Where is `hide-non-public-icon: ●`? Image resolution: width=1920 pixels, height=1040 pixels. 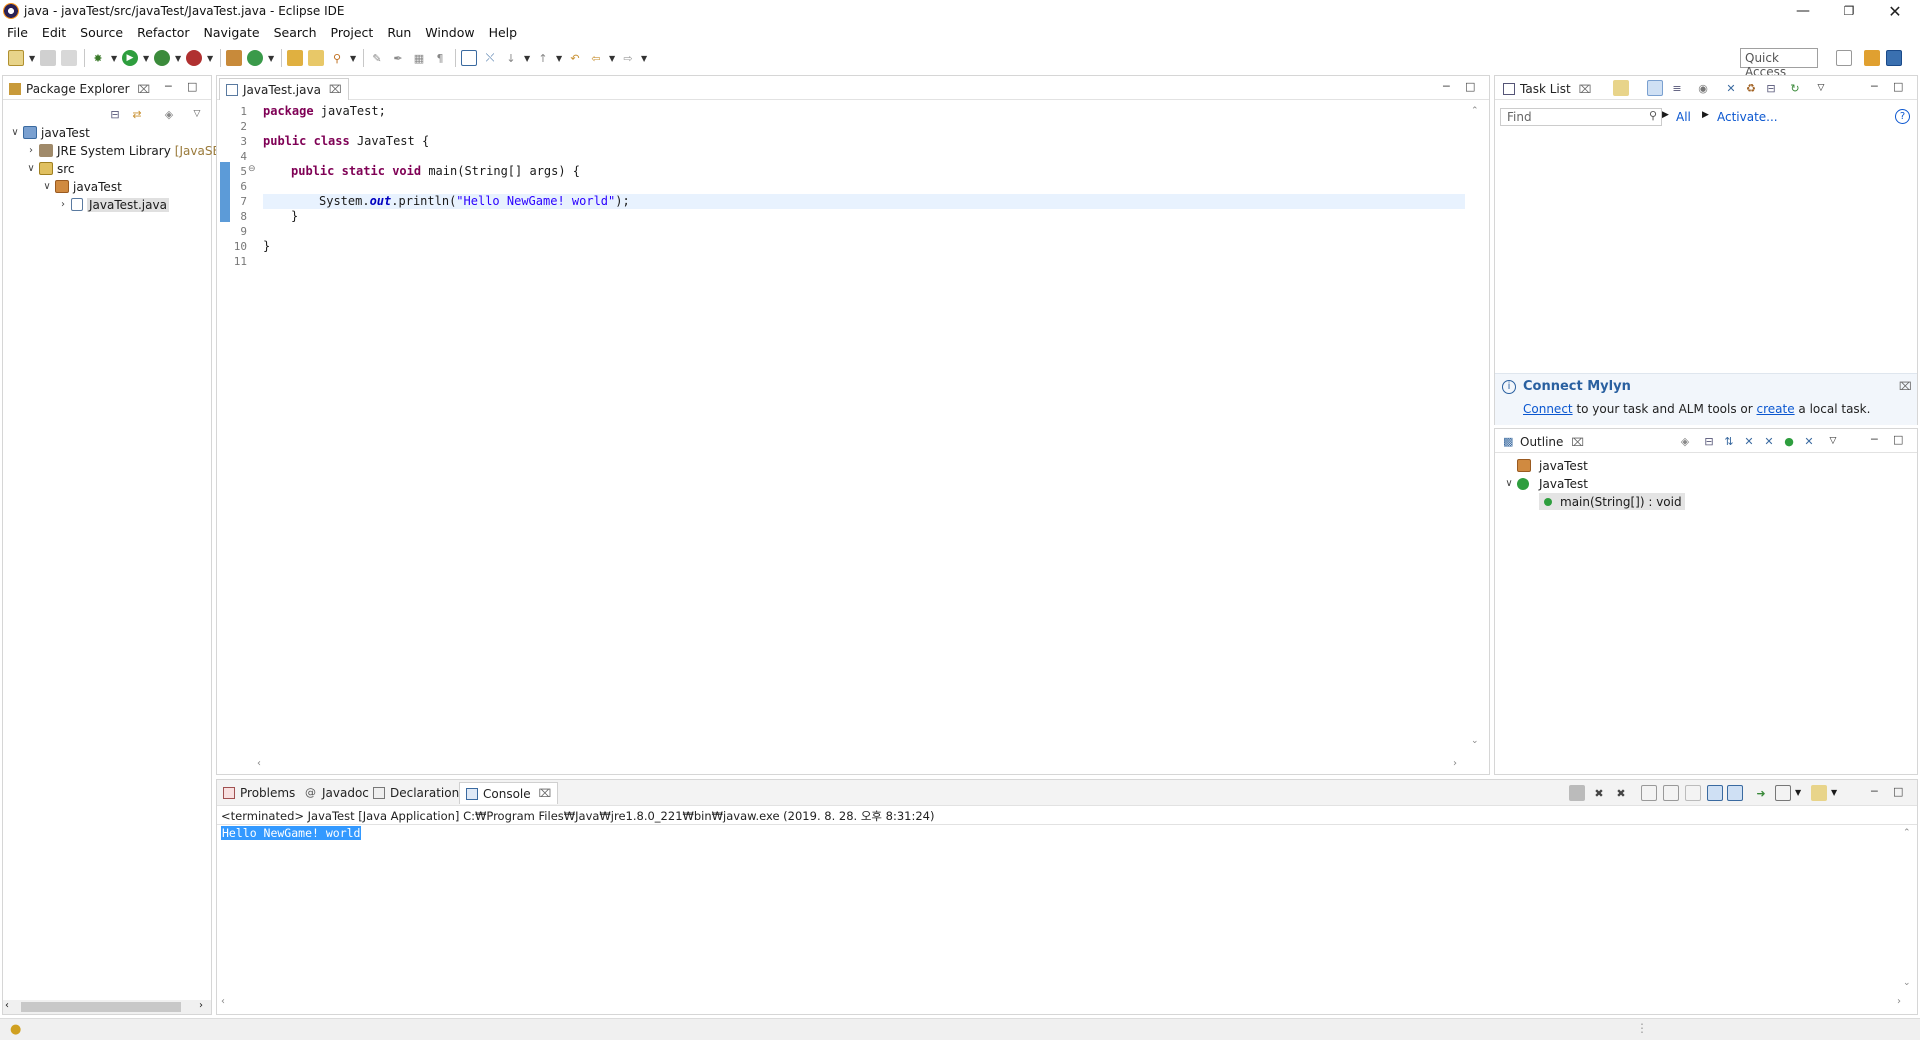 hide-non-public-icon: ● is located at coordinates (1789, 441).